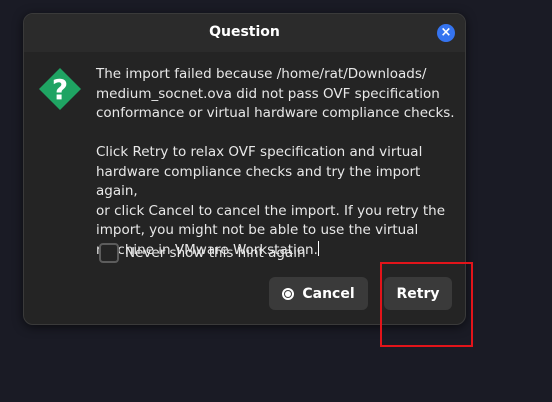  Describe the element at coordinates (328, 293) in the screenshot. I see `cancel-button-label: Cancel` at that location.